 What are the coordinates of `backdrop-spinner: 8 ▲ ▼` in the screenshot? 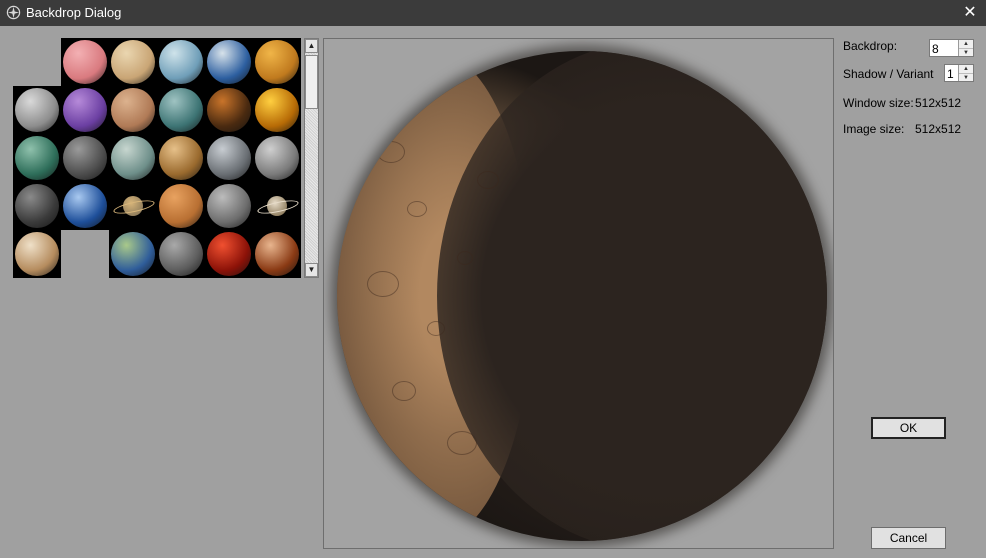 It's located at (951, 48).